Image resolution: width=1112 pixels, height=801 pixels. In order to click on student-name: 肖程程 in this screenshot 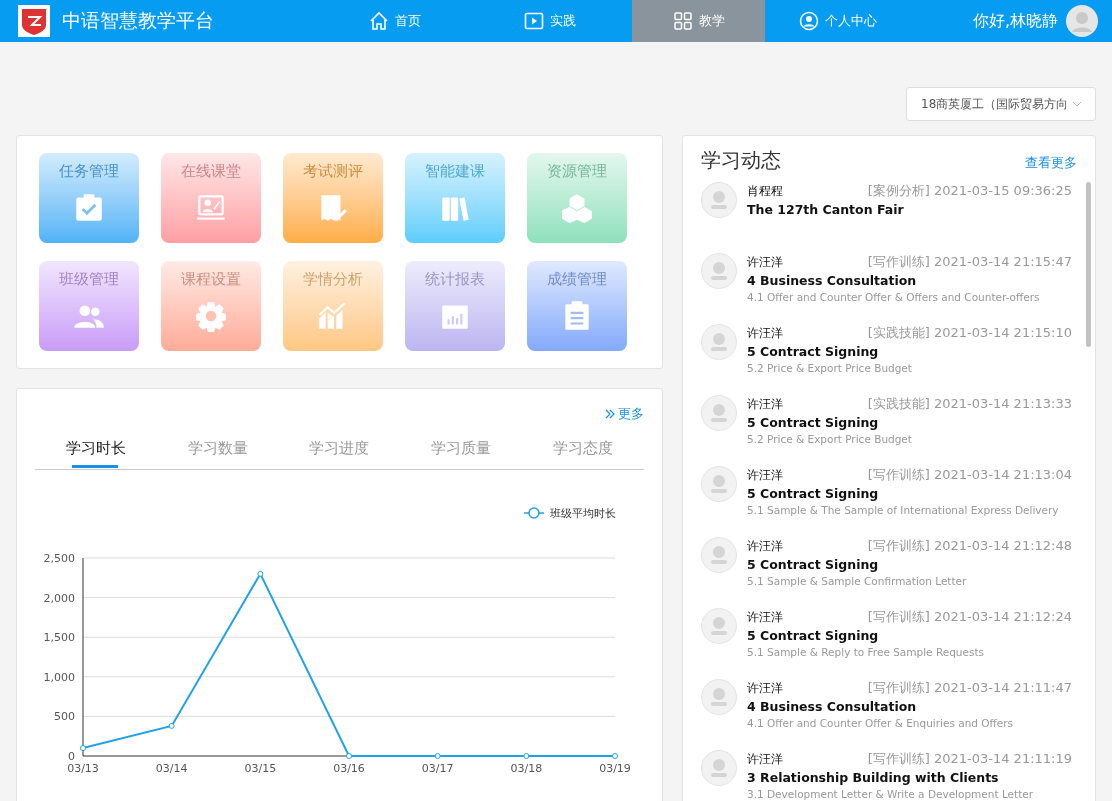, I will do `click(765, 191)`.